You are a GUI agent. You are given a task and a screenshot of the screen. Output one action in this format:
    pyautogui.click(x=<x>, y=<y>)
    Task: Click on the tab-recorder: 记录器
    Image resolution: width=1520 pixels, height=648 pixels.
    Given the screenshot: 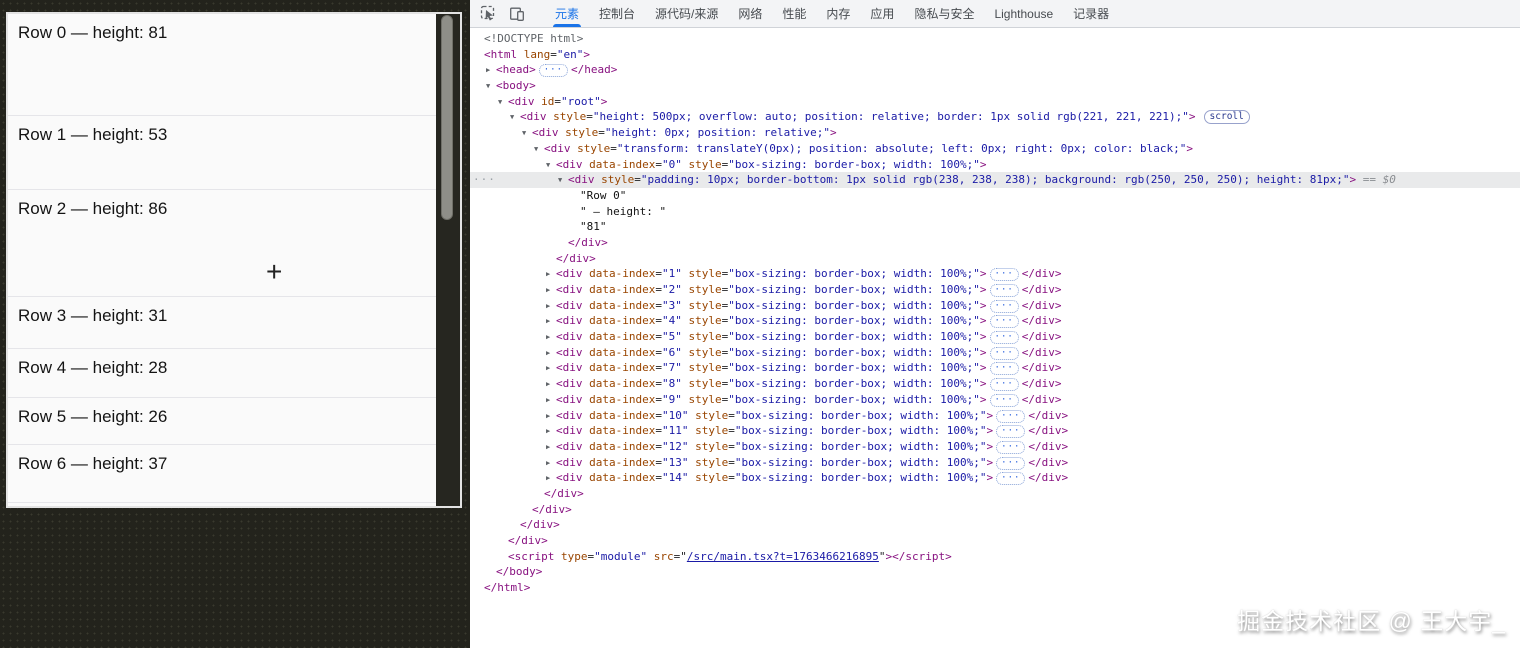 What is the action you would take?
    pyautogui.click(x=1091, y=13)
    